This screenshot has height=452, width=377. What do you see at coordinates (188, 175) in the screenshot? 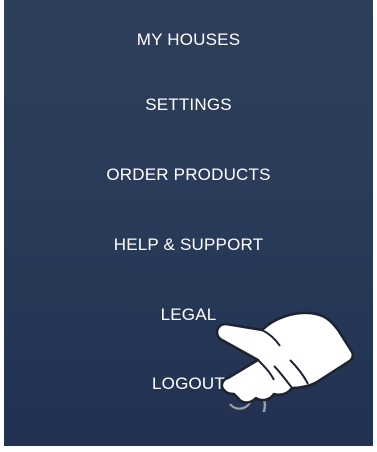
I see `menu-item-order-products: ORDER PRODUCTS` at bounding box center [188, 175].